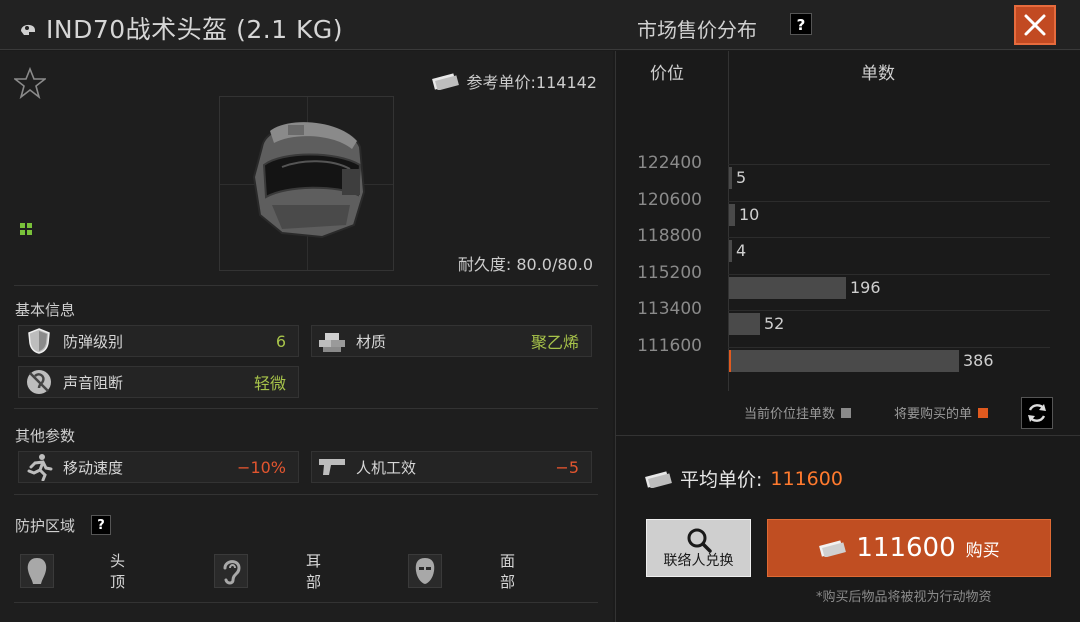 The height and width of the screenshot is (622, 1080). I want to click on reference-price: 参考单价:114142, so click(514, 81).